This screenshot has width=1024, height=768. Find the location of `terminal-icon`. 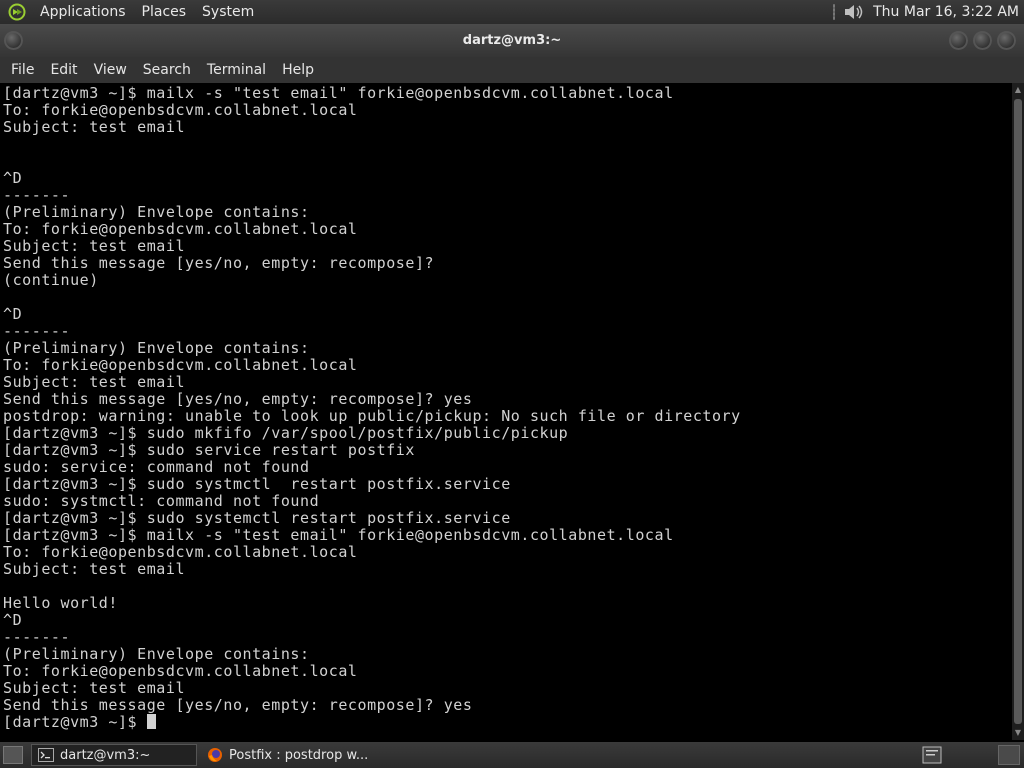

terminal-icon is located at coordinates (46, 755).